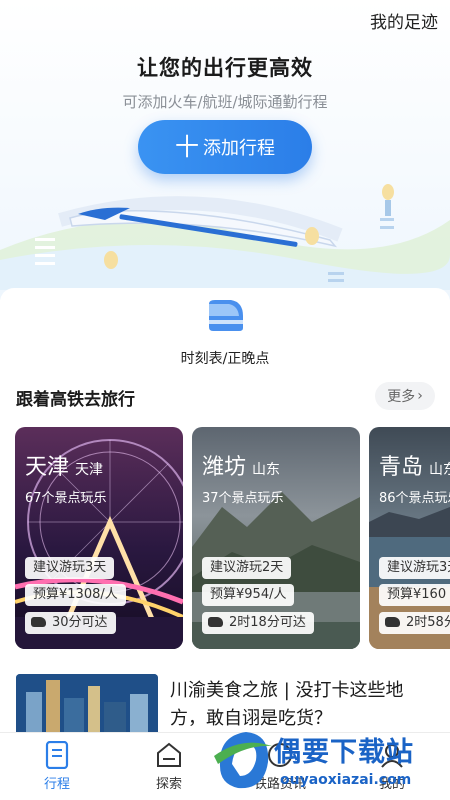  I want to click on timetable-entry: 时刻表/正晚点, so click(225, 333).